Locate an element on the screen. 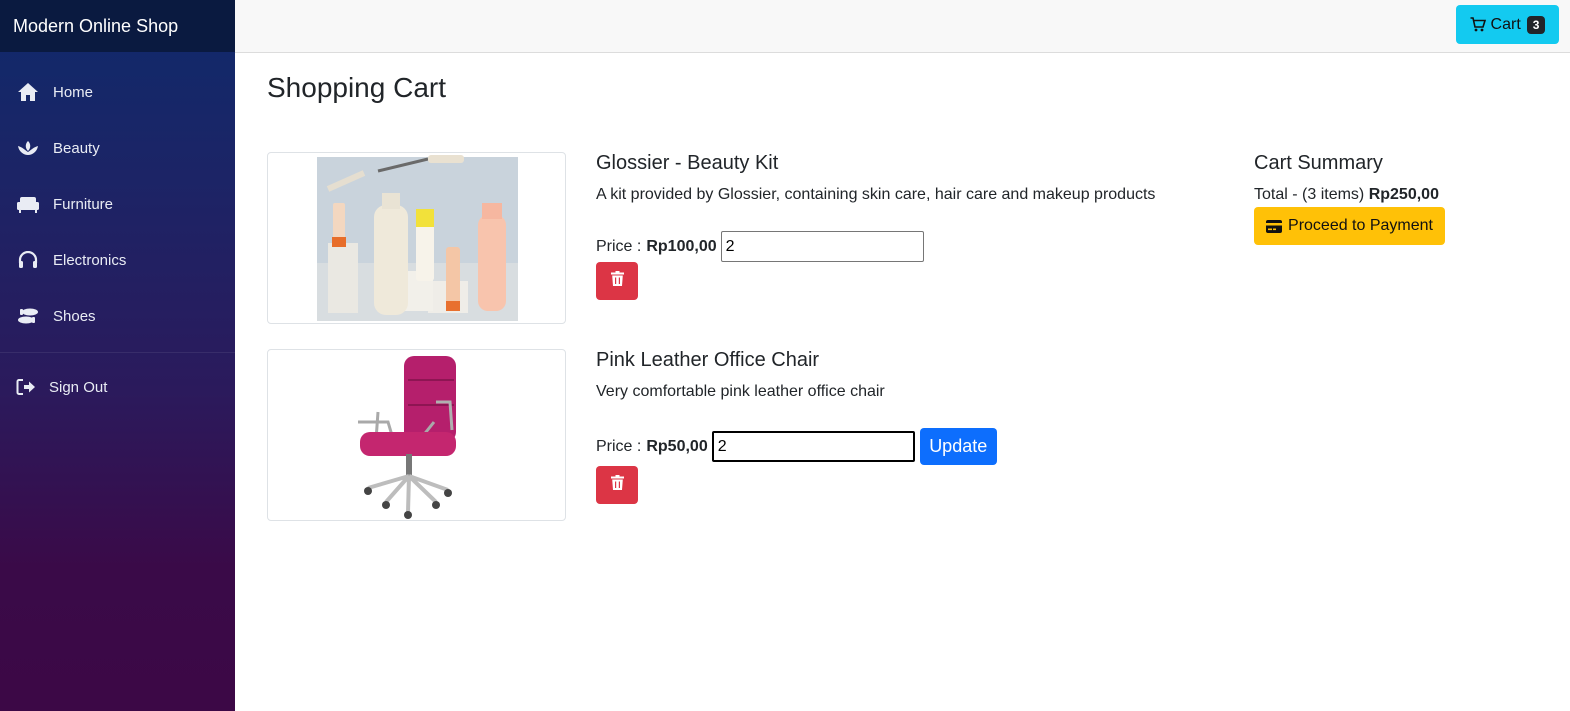 The width and height of the screenshot is (1570, 711). sidebar-item-label: Furniture is located at coordinates (83, 204).